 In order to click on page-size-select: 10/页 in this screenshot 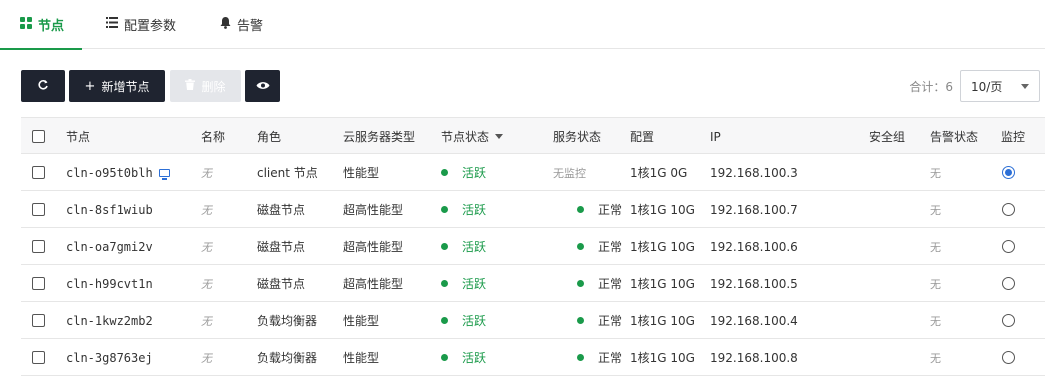, I will do `click(1000, 86)`.